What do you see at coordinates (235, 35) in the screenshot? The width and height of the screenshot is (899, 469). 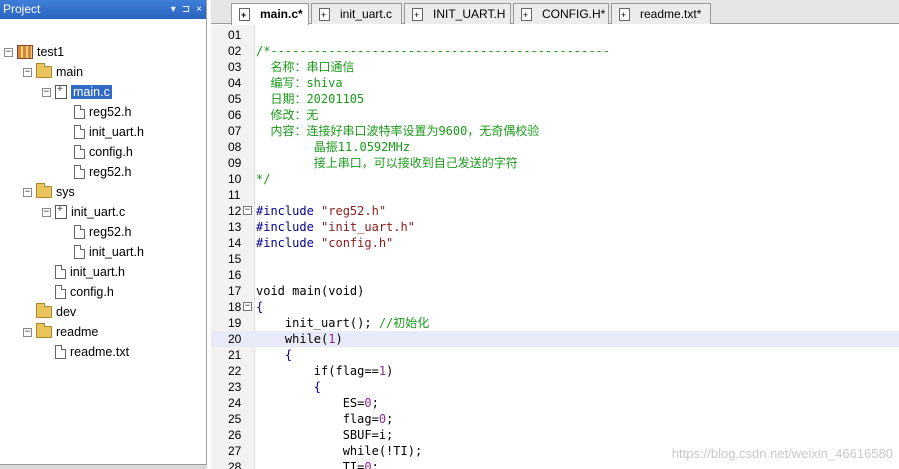 I see `line-number: 01` at bounding box center [235, 35].